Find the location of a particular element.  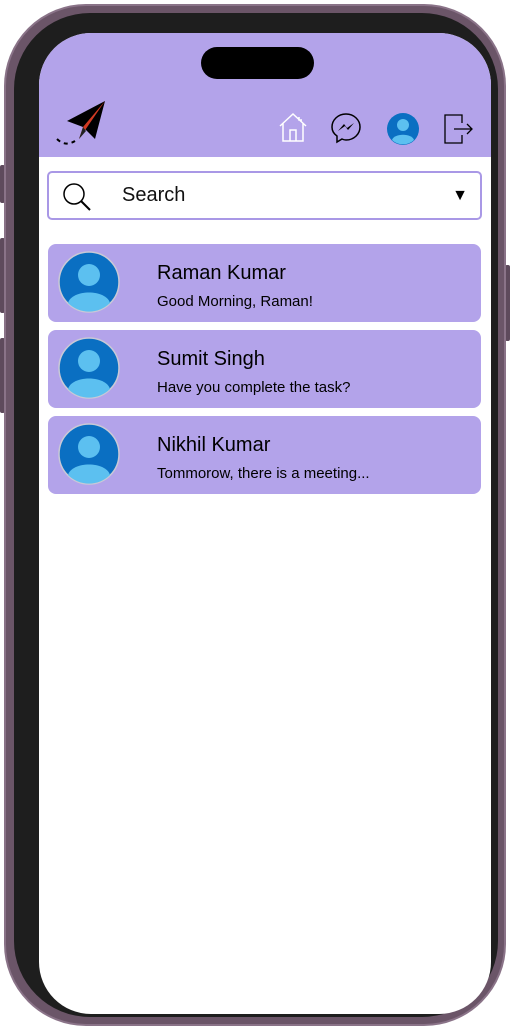

search-placeholder: Search is located at coordinates (154, 195).